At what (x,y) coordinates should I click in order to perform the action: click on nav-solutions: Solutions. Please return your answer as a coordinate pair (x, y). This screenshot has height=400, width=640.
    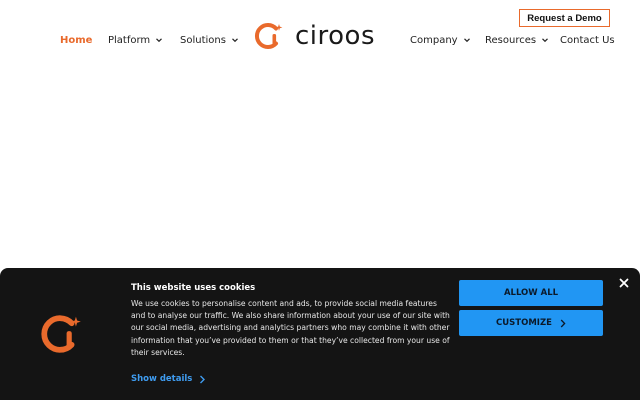
    Looking at the image, I should click on (209, 40).